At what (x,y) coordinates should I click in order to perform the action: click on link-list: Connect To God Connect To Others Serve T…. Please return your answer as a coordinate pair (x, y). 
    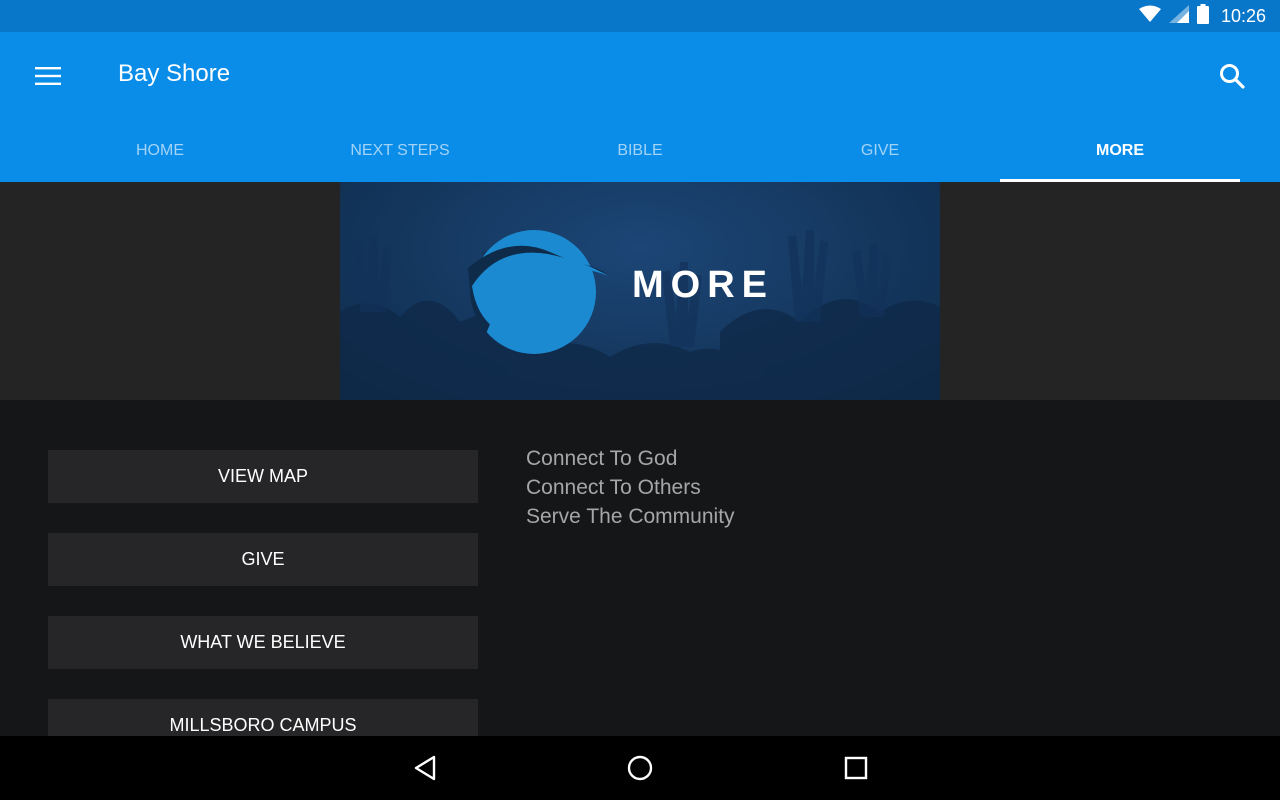
    Looking at the image, I should click on (630, 487).